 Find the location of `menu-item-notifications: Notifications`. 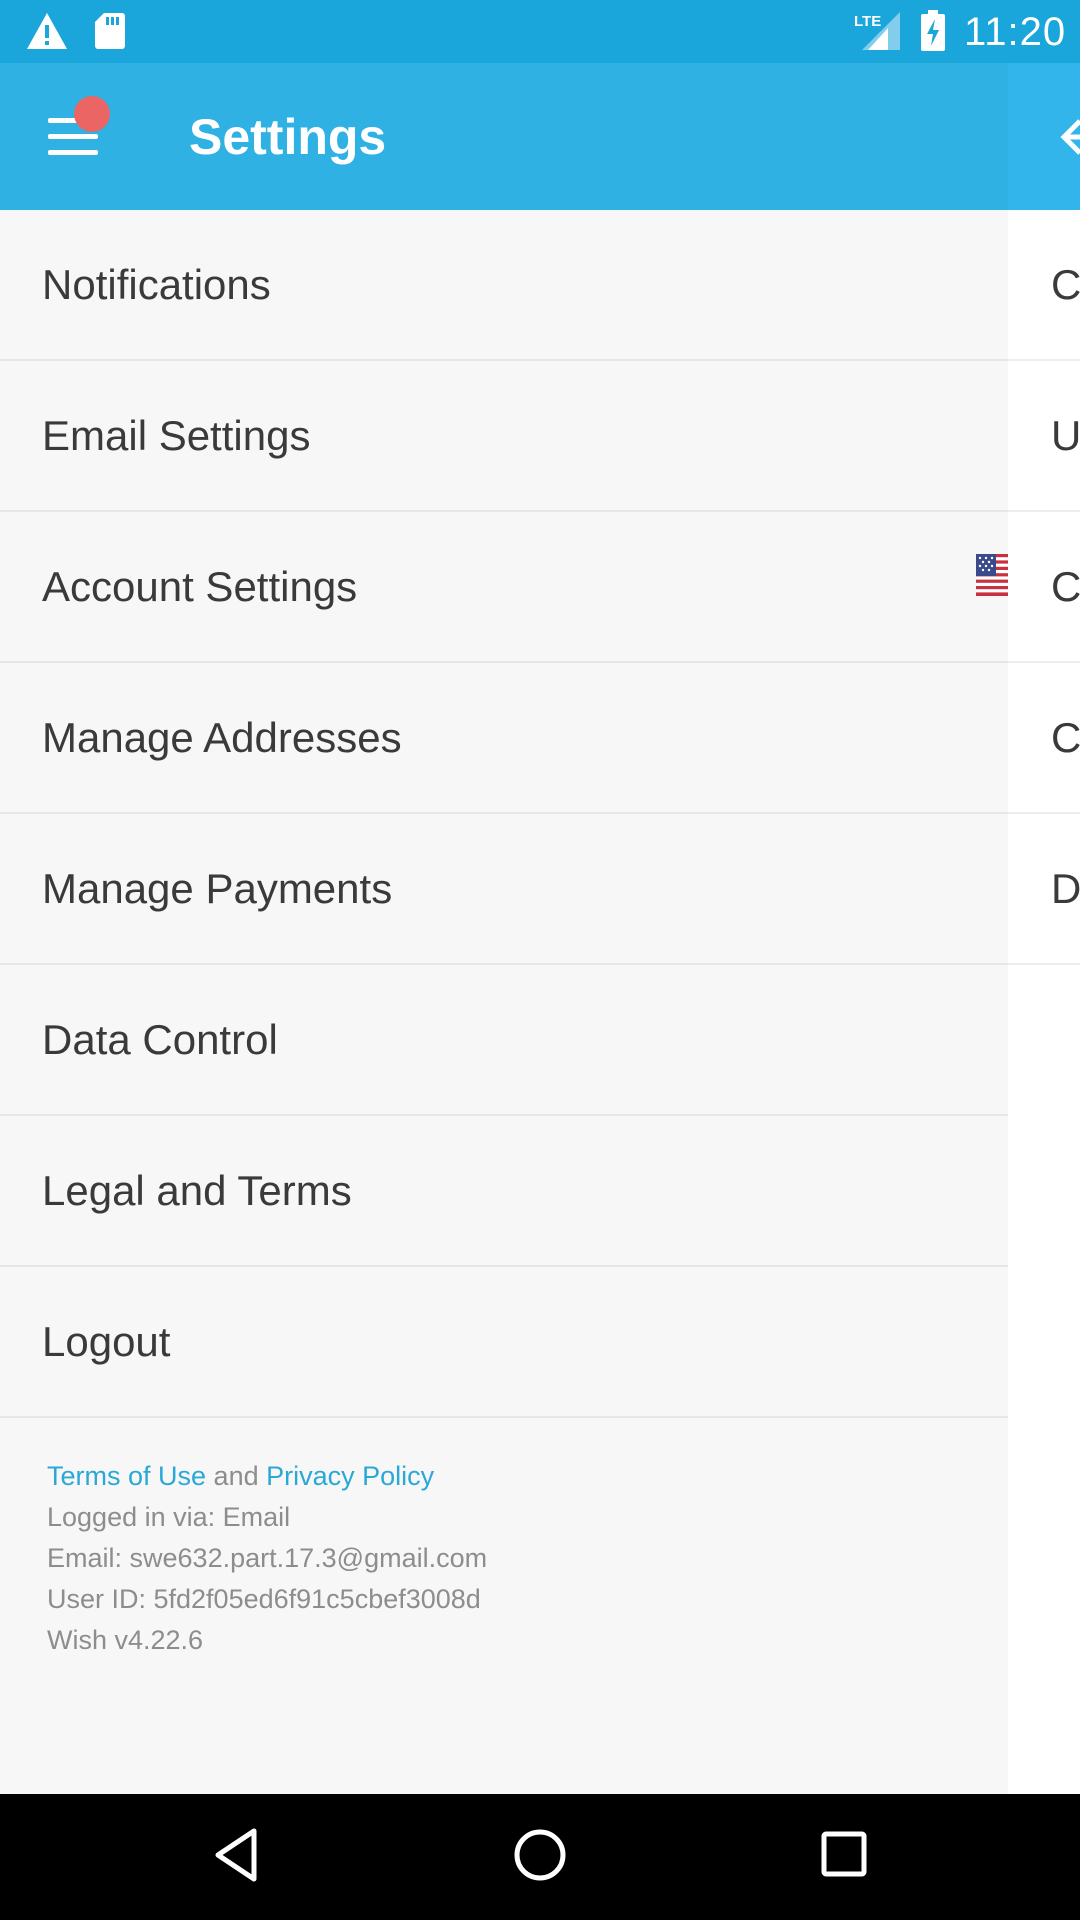

menu-item-notifications: Notifications is located at coordinates (504, 285).